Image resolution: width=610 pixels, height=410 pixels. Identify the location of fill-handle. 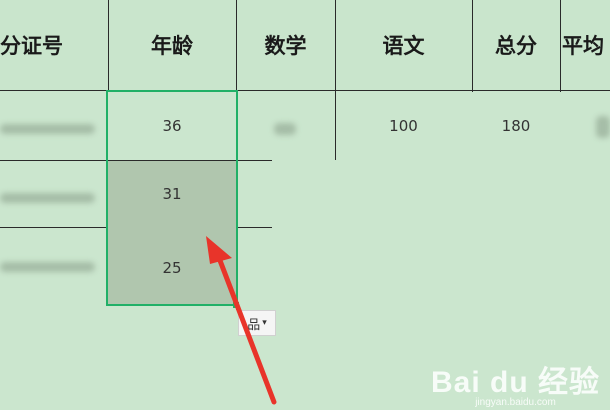
(236, 305).